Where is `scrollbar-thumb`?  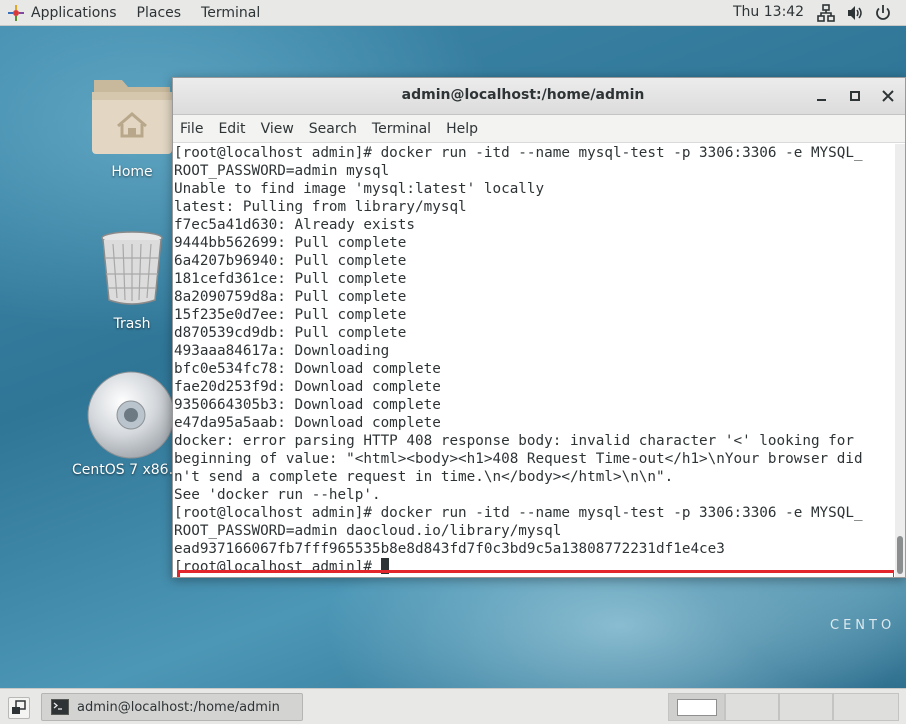 scrollbar-thumb is located at coordinates (900, 555).